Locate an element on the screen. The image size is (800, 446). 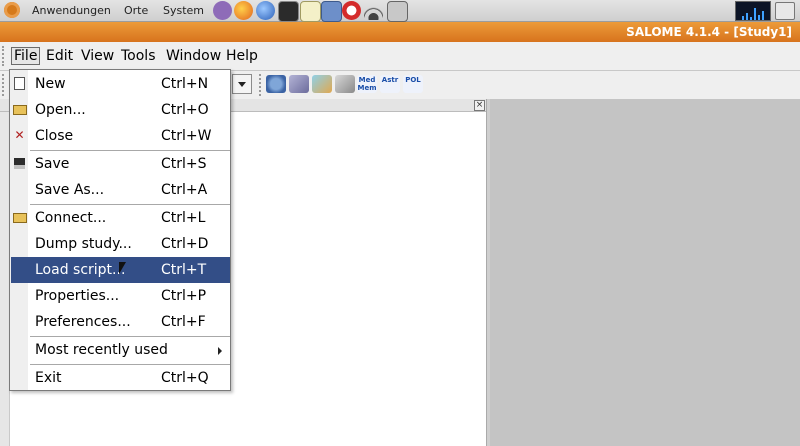
post-pro-module-button is located at coordinates (322, 84).